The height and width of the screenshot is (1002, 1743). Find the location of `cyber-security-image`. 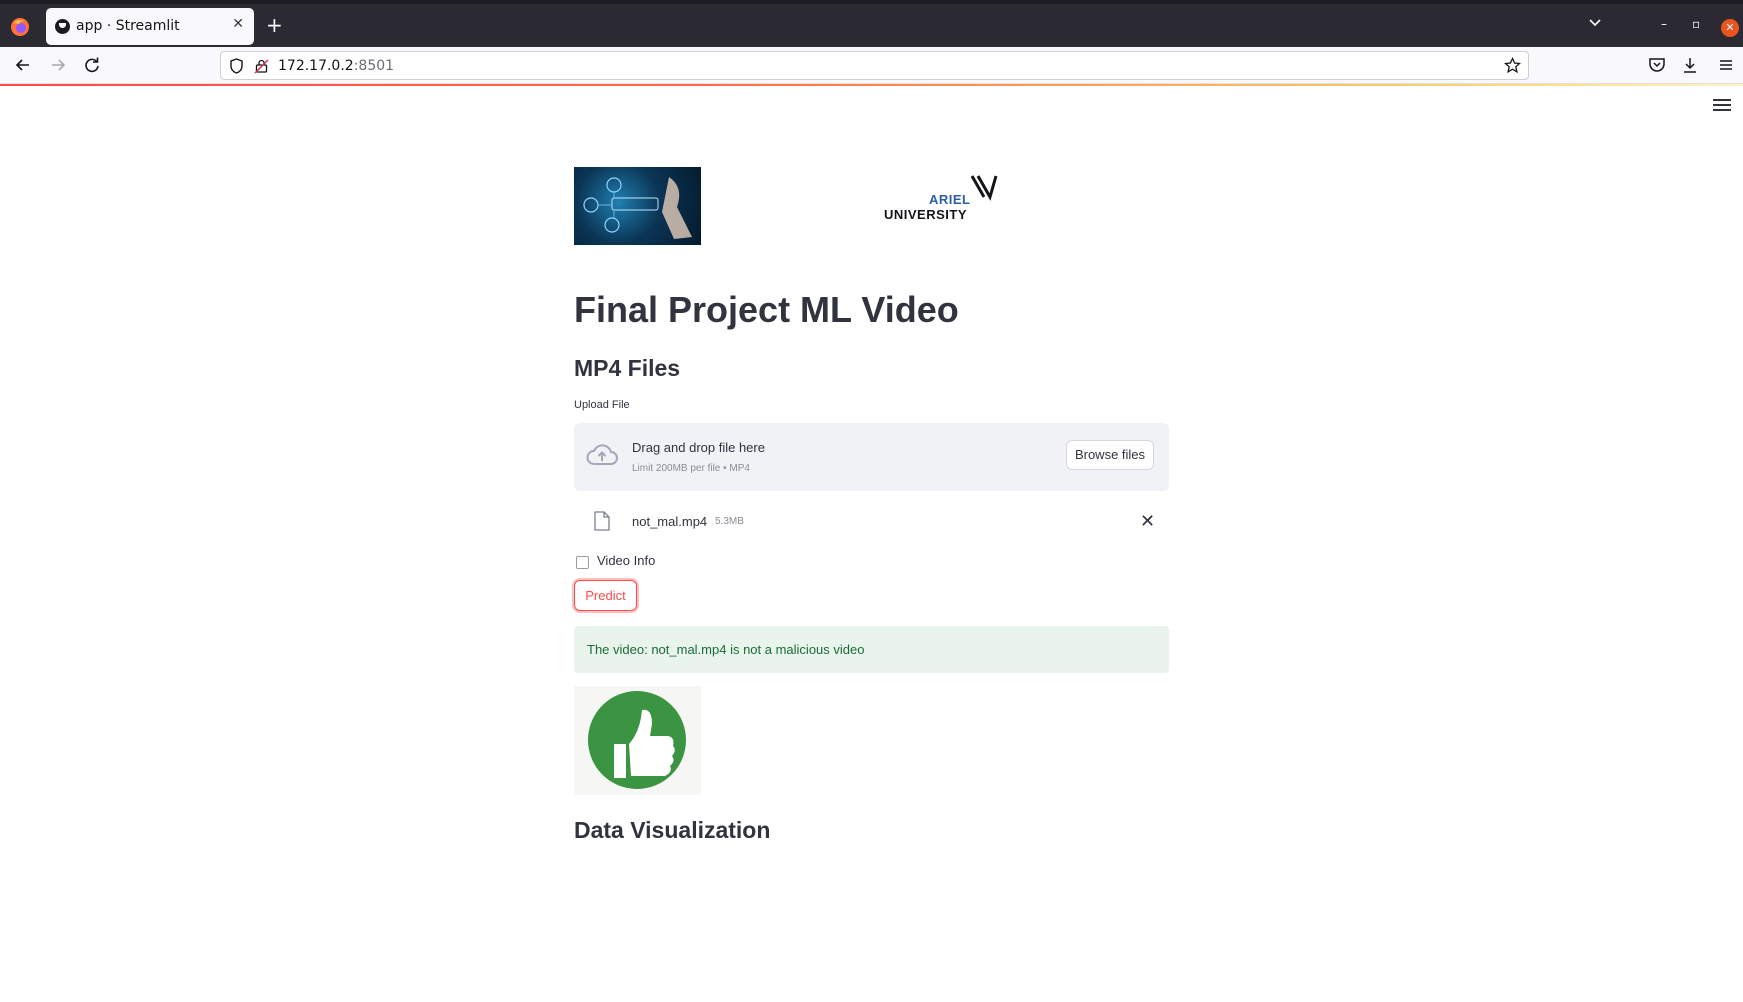

cyber-security-image is located at coordinates (637, 206).